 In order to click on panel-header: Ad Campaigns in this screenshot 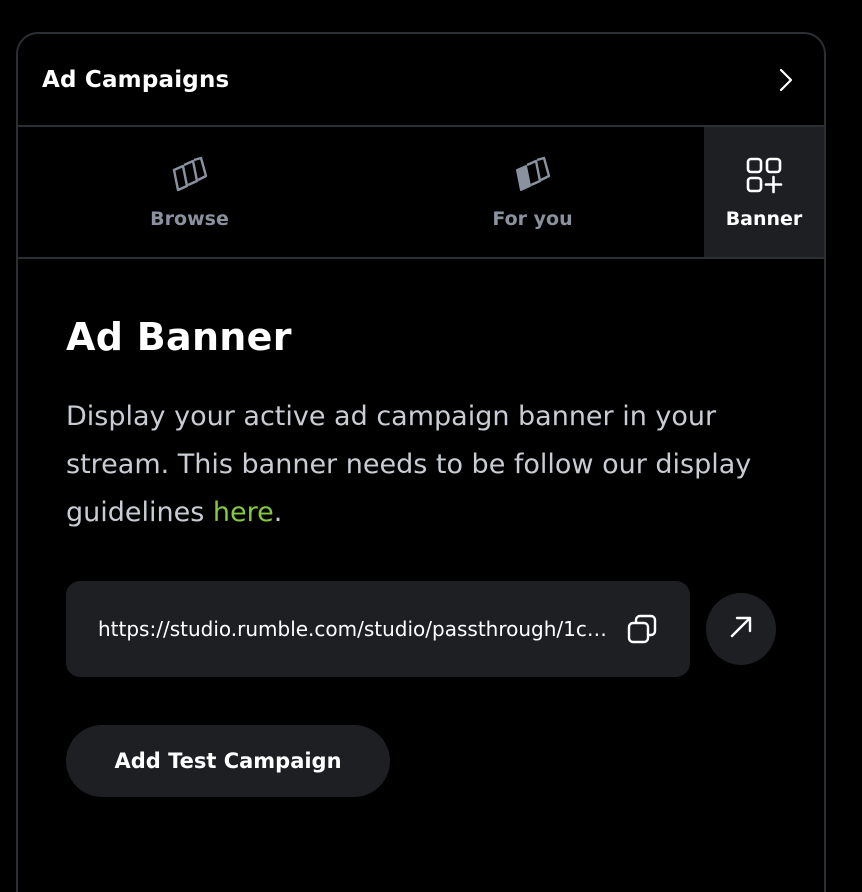, I will do `click(421, 80)`.